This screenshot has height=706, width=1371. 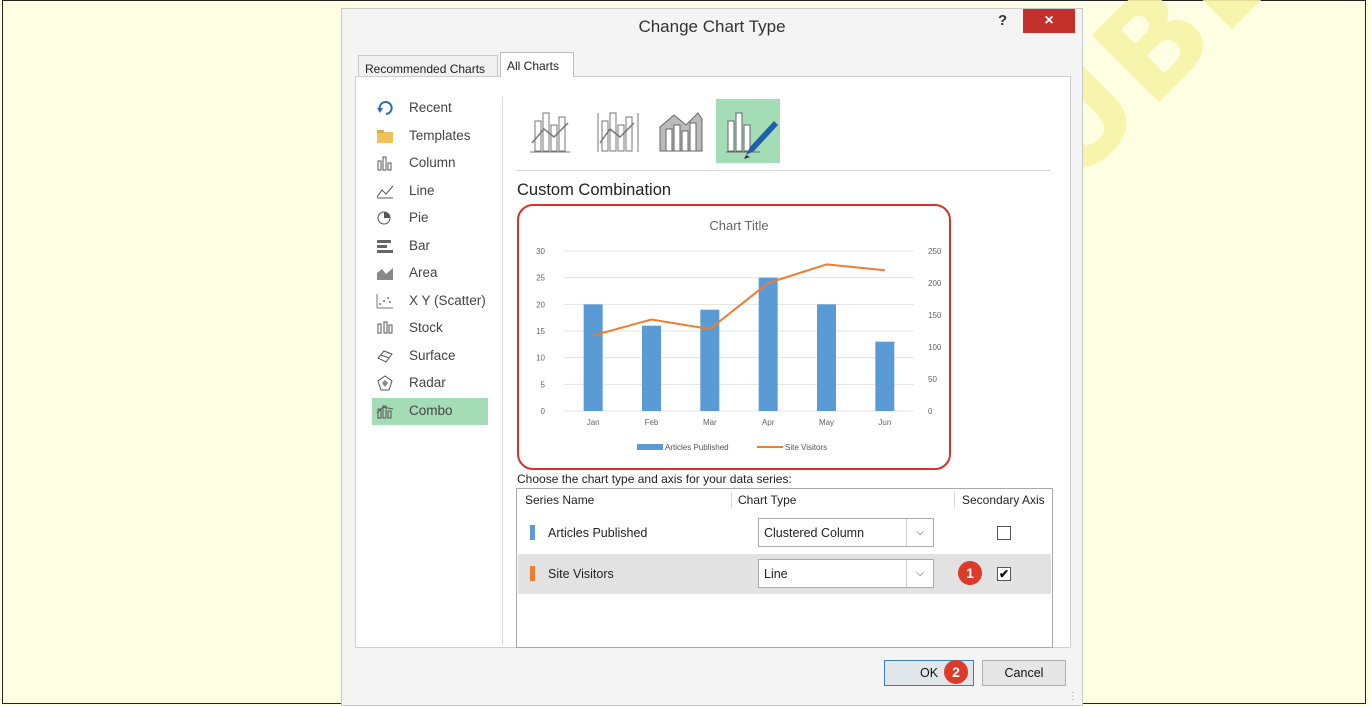 What do you see at coordinates (385, 163) in the screenshot?
I see `column-chart-icon` at bounding box center [385, 163].